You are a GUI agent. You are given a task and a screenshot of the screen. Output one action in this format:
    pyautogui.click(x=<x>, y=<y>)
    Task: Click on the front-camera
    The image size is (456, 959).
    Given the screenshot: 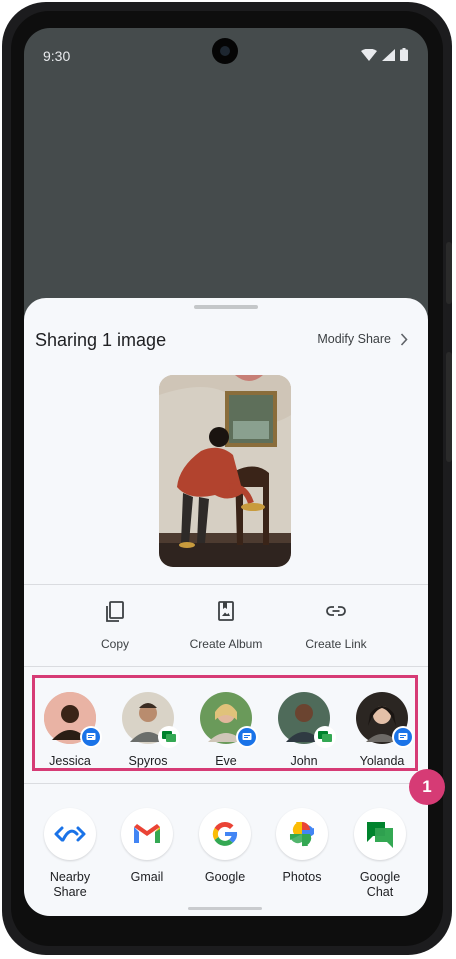 What is the action you would take?
    pyautogui.click(x=225, y=51)
    